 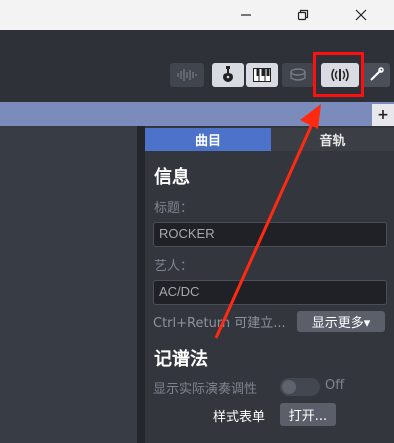 I want to click on drum-view-button, so click(x=298, y=75).